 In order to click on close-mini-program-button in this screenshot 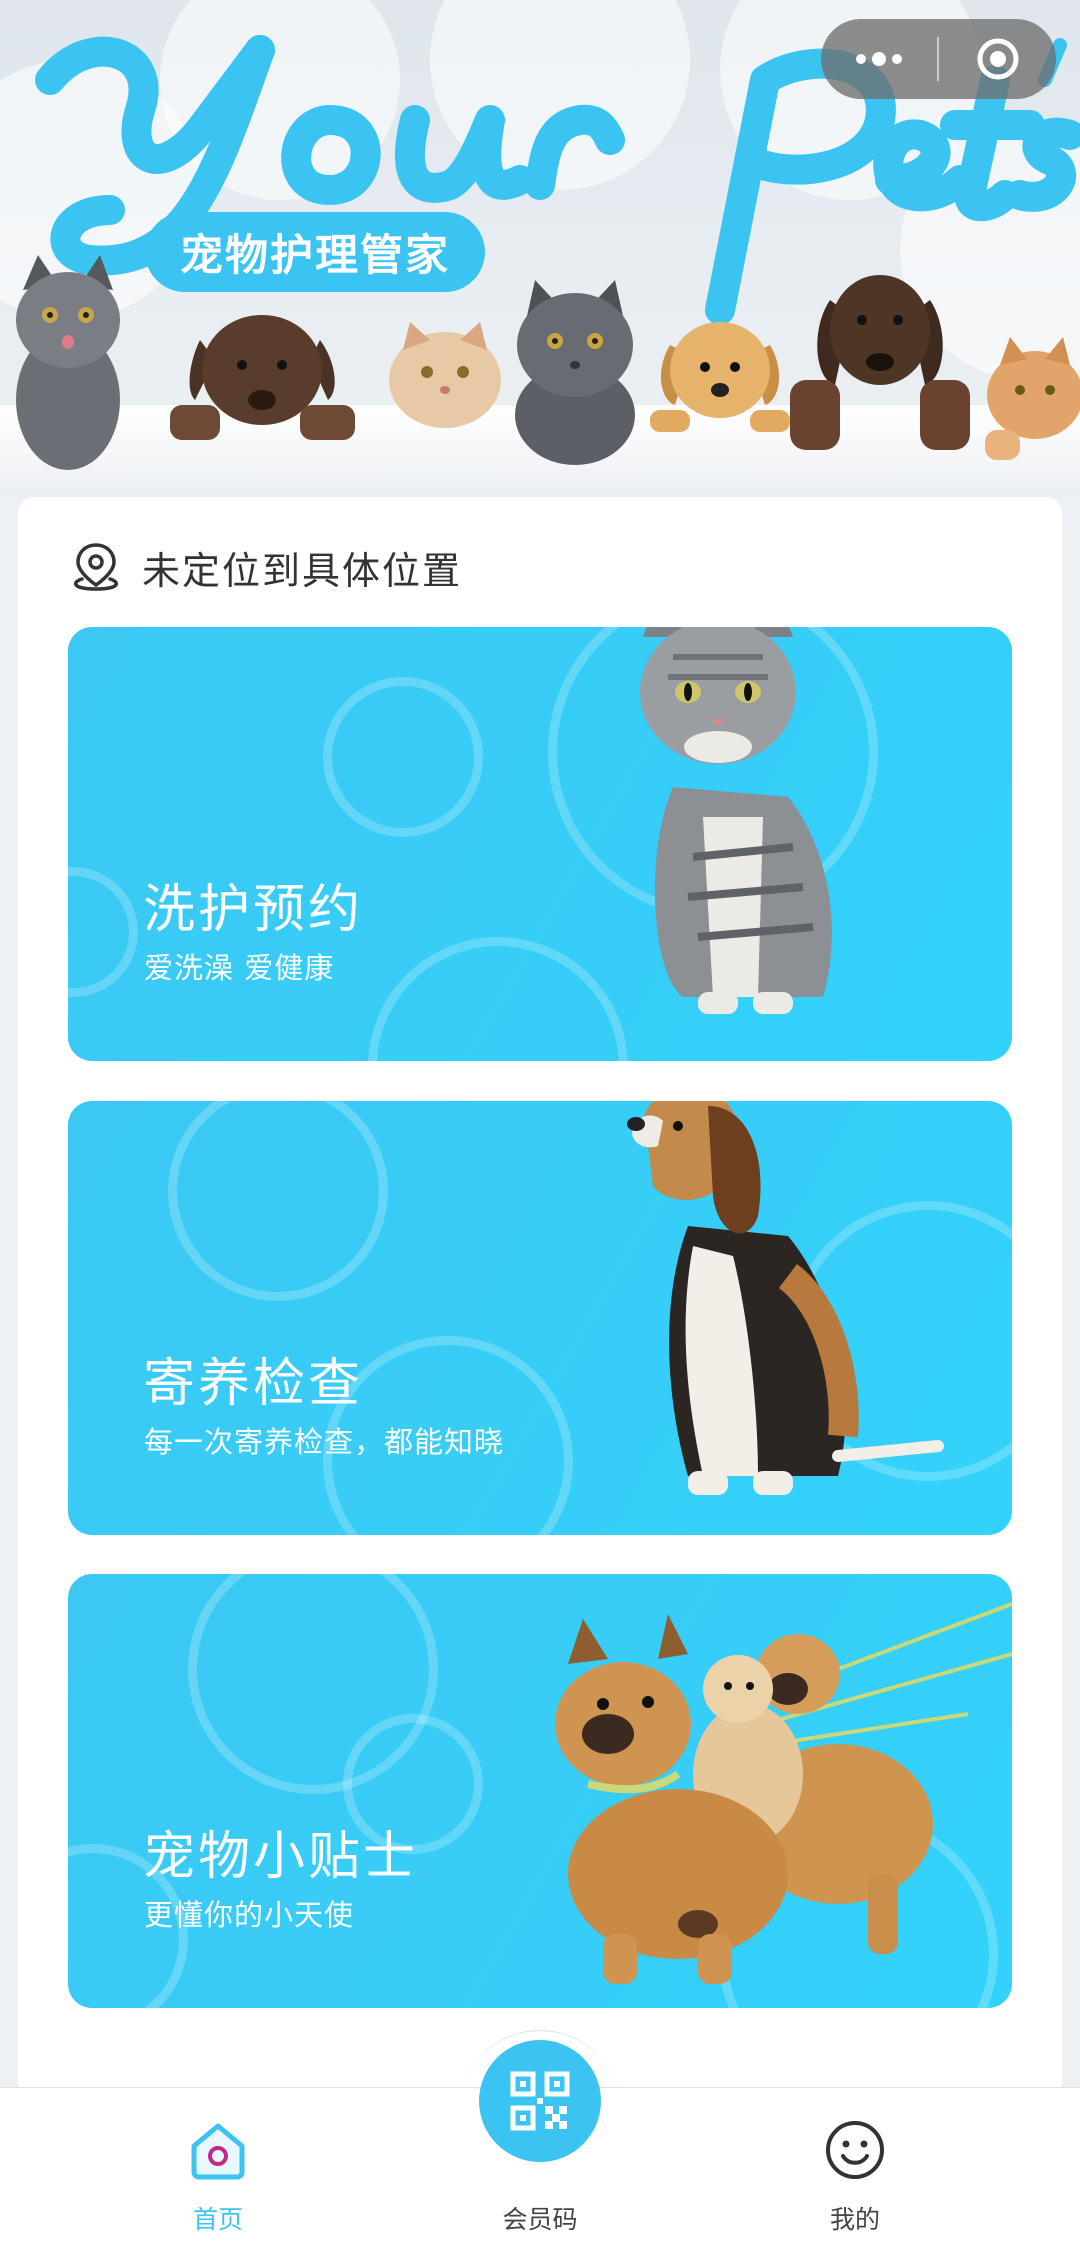, I will do `click(997, 59)`.